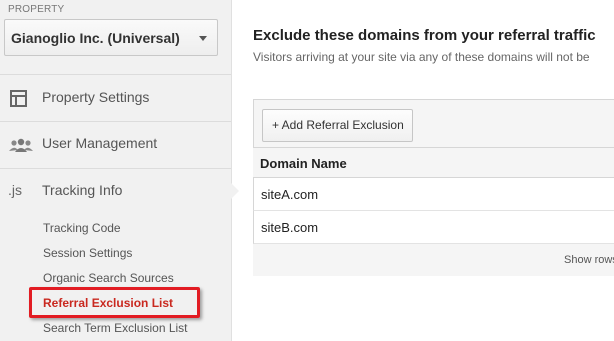  What do you see at coordinates (108, 278) in the screenshot?
I see `sidebar-subitem-organic-search-sources: Organic Search Sources` at bounding box center [108, 278].